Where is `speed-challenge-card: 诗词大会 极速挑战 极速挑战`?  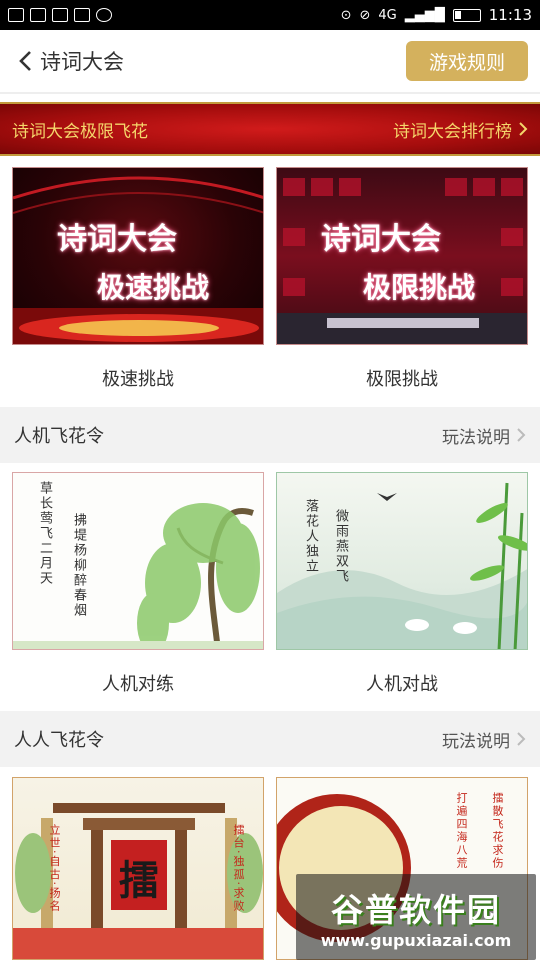 speed-challenge-card: 诗词大会 极速挑战 极速挑战 is located at coordinates (138, 279).